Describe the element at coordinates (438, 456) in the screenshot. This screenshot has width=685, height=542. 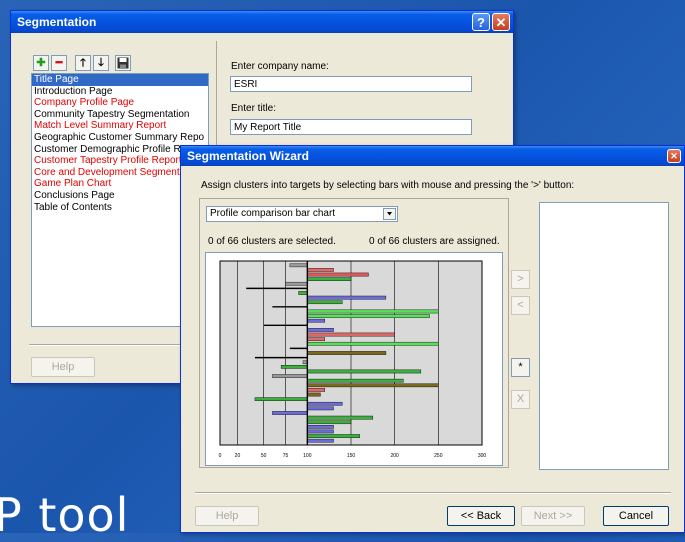
I see `tick-label: 250` at that location.